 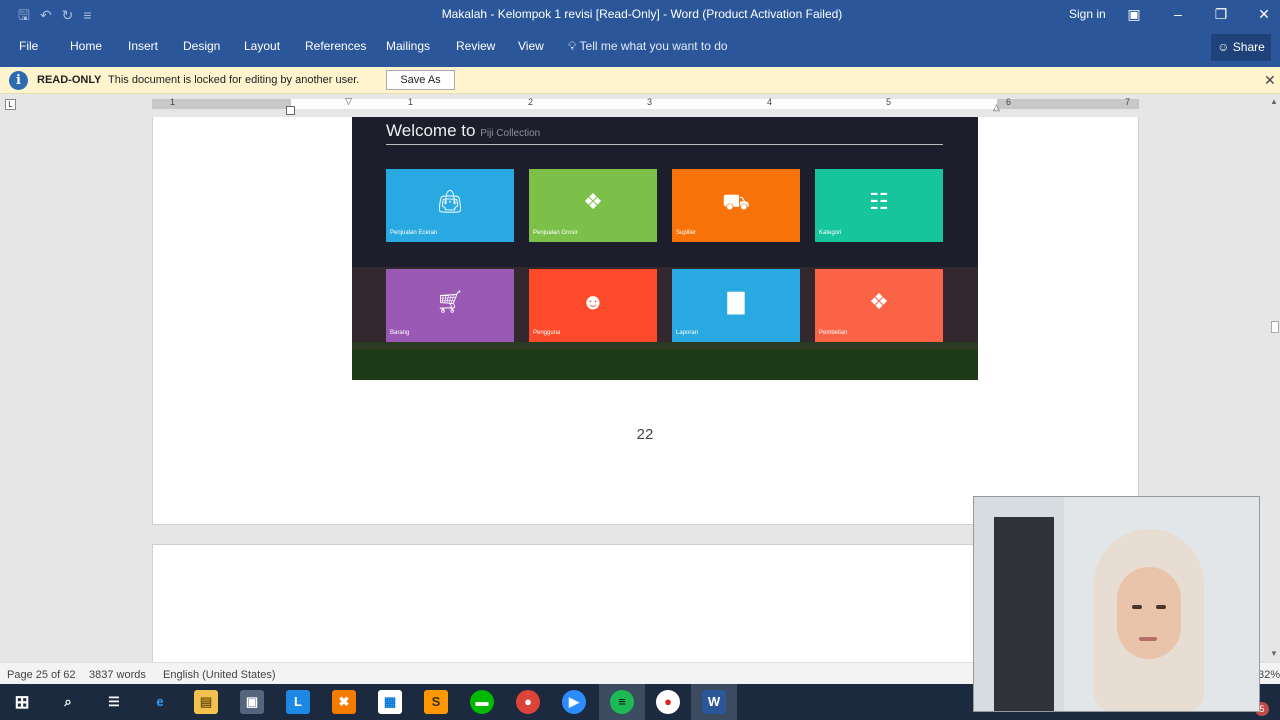 I want to click on truck-icon: ⛟, so click(x=736, y=201).